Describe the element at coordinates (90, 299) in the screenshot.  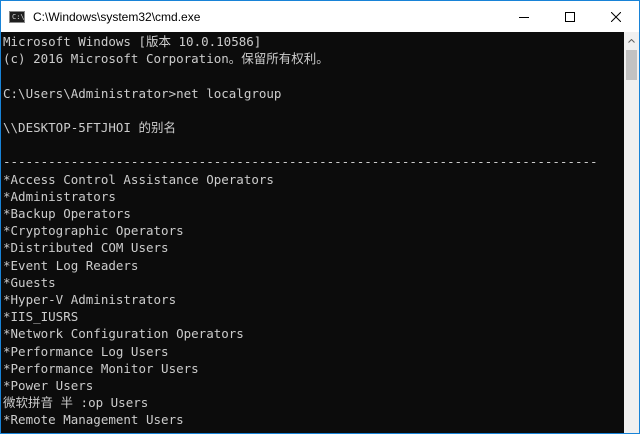
I see `console-line: *Hyper-V Administrators` at that location.